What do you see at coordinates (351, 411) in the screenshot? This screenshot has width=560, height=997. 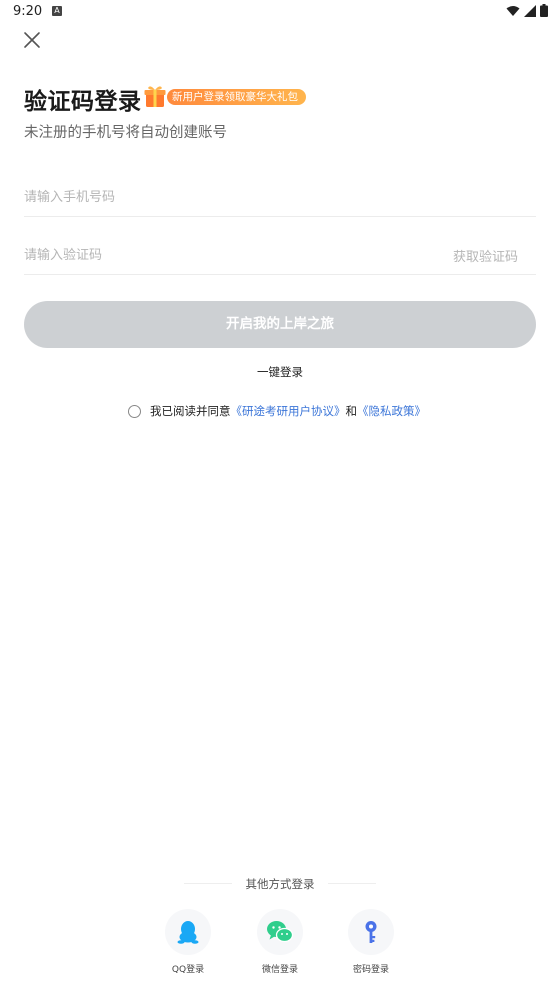 I see `agreement-and: 和` at bounding box center [351, 411].